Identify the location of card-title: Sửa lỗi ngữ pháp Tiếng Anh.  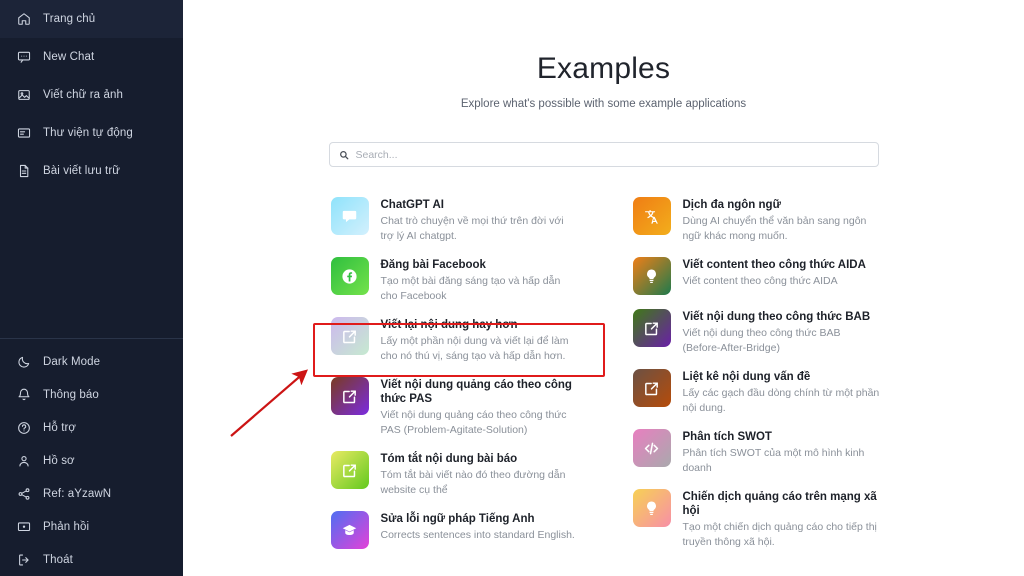
(457, 519).